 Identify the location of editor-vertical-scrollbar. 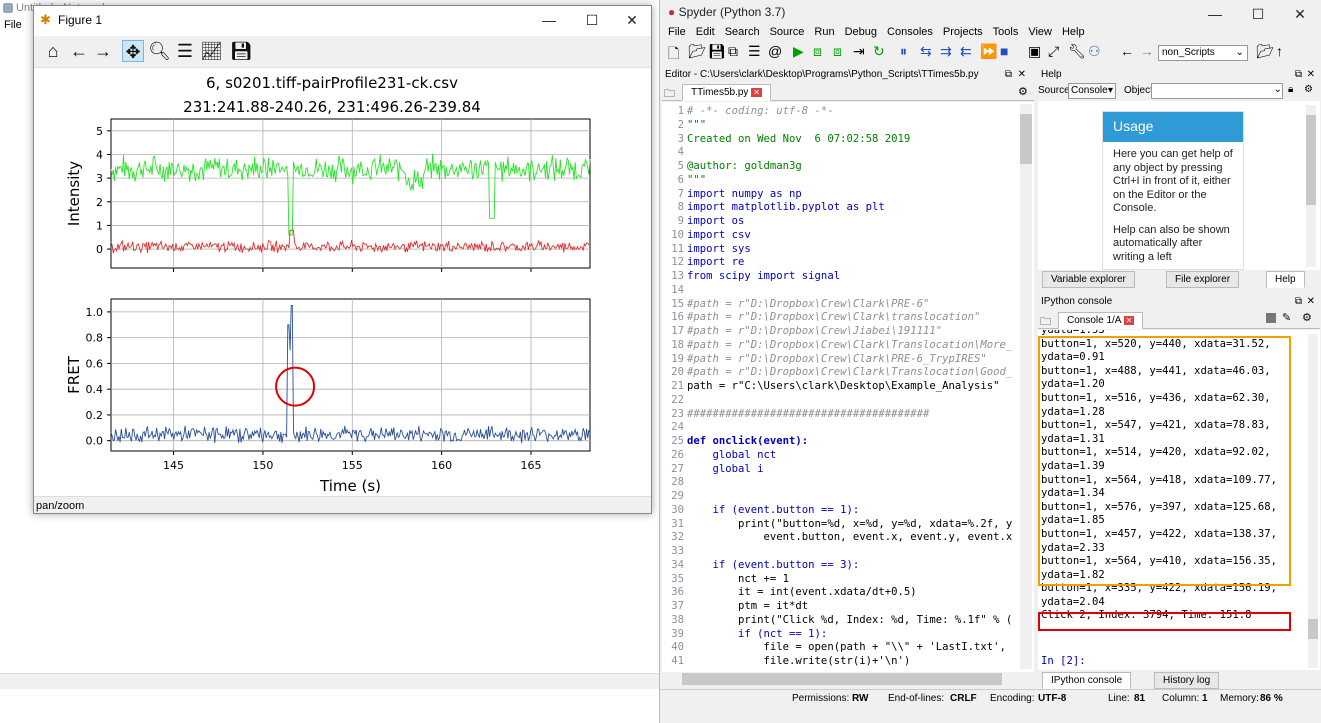
(1026, 386).